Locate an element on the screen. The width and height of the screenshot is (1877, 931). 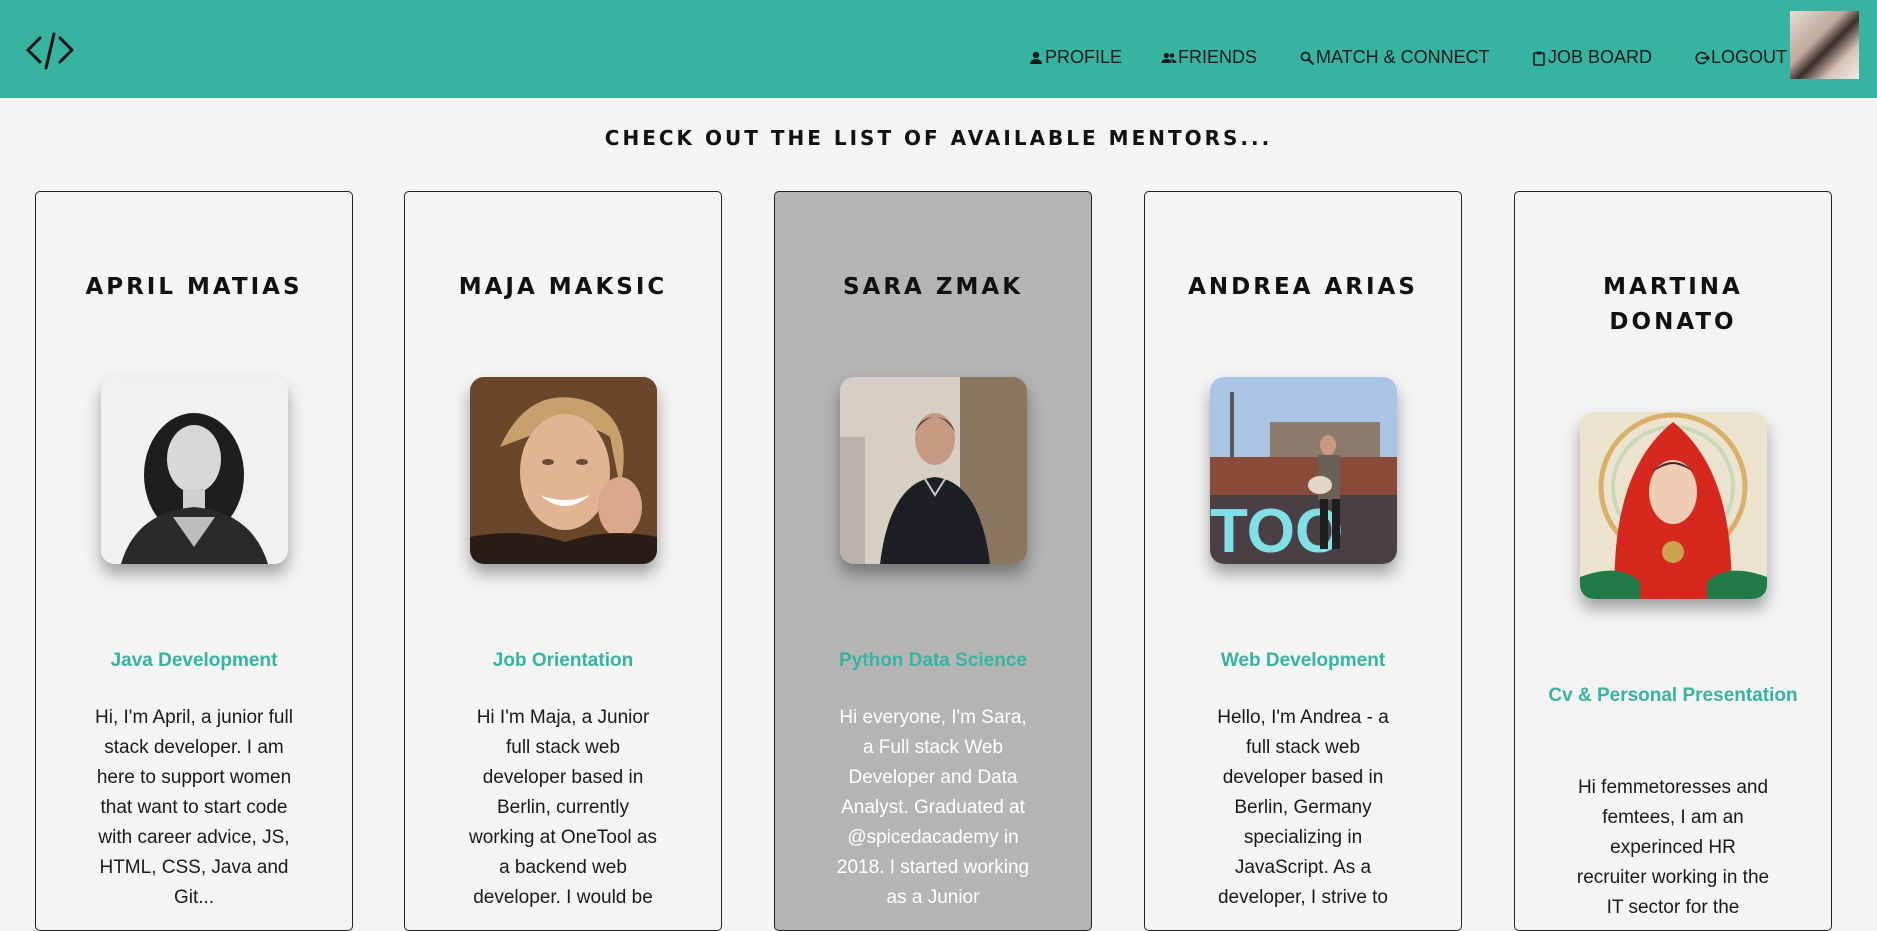
search-icon is located at coordinates (1307, 58).